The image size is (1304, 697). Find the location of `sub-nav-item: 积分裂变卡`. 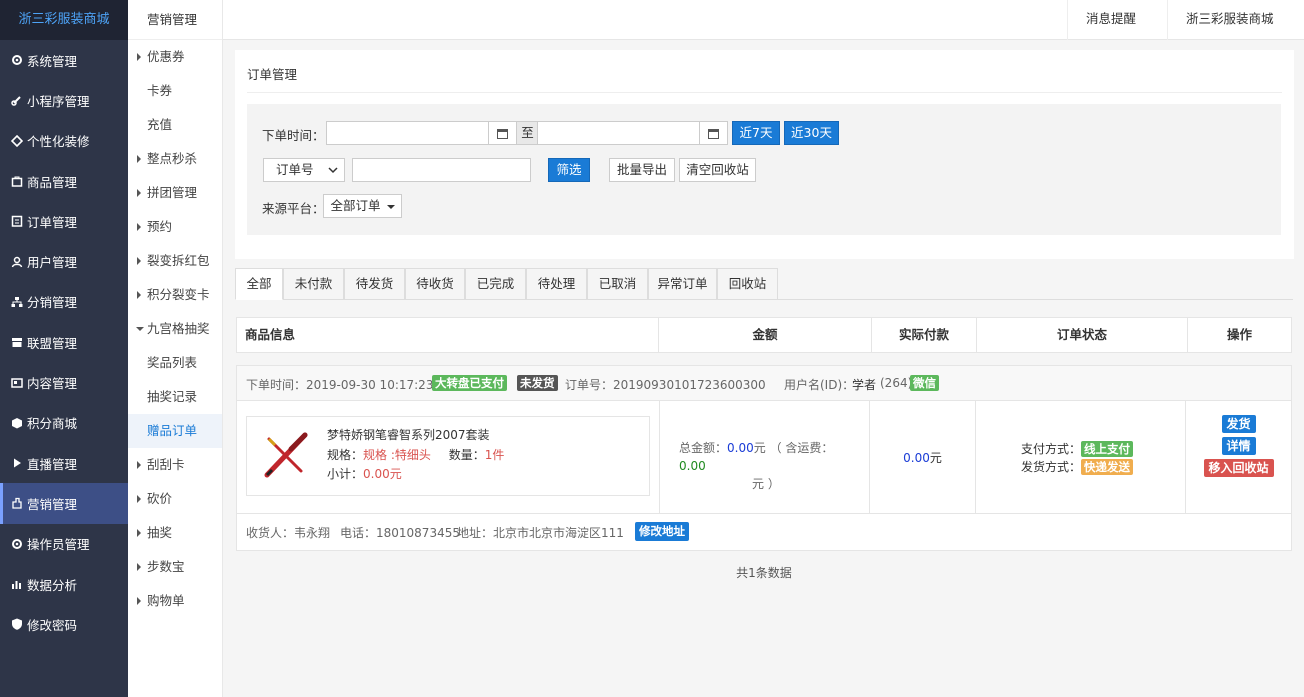

sub-nav-item: 积分裂变卡 is located at coordinates (175, 295).